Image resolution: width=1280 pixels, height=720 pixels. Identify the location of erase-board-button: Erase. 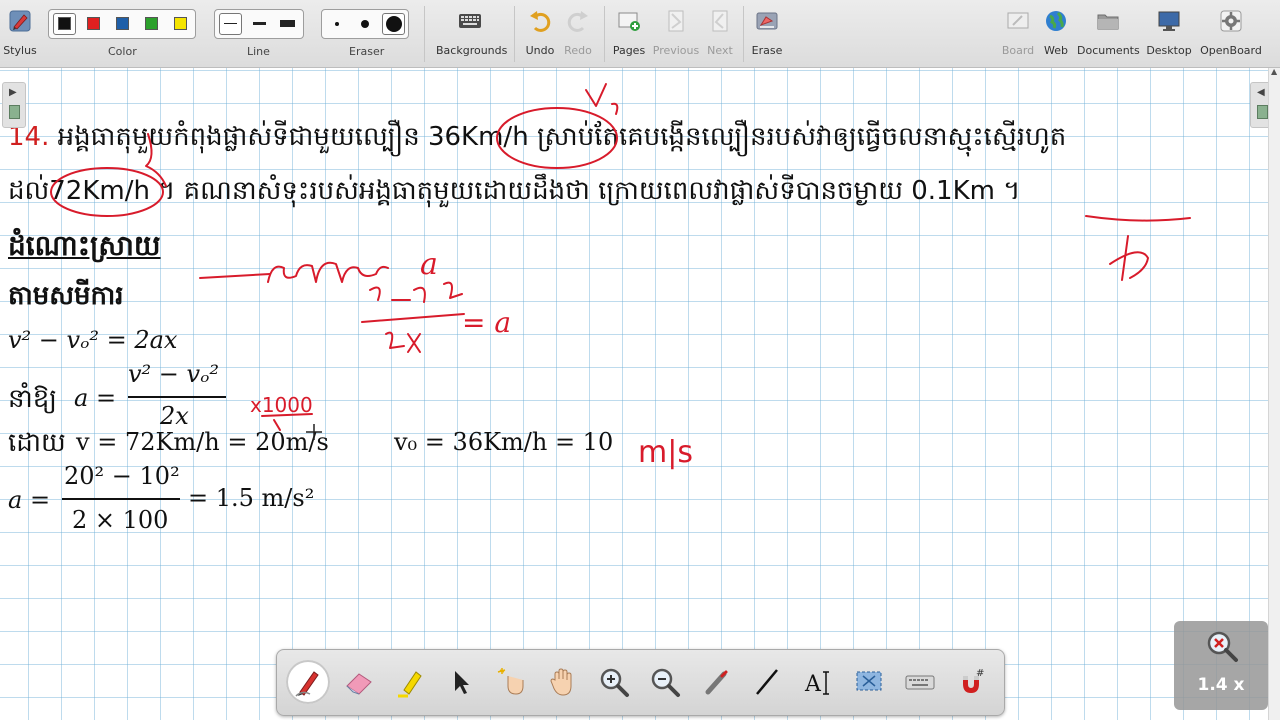
(767, 30).